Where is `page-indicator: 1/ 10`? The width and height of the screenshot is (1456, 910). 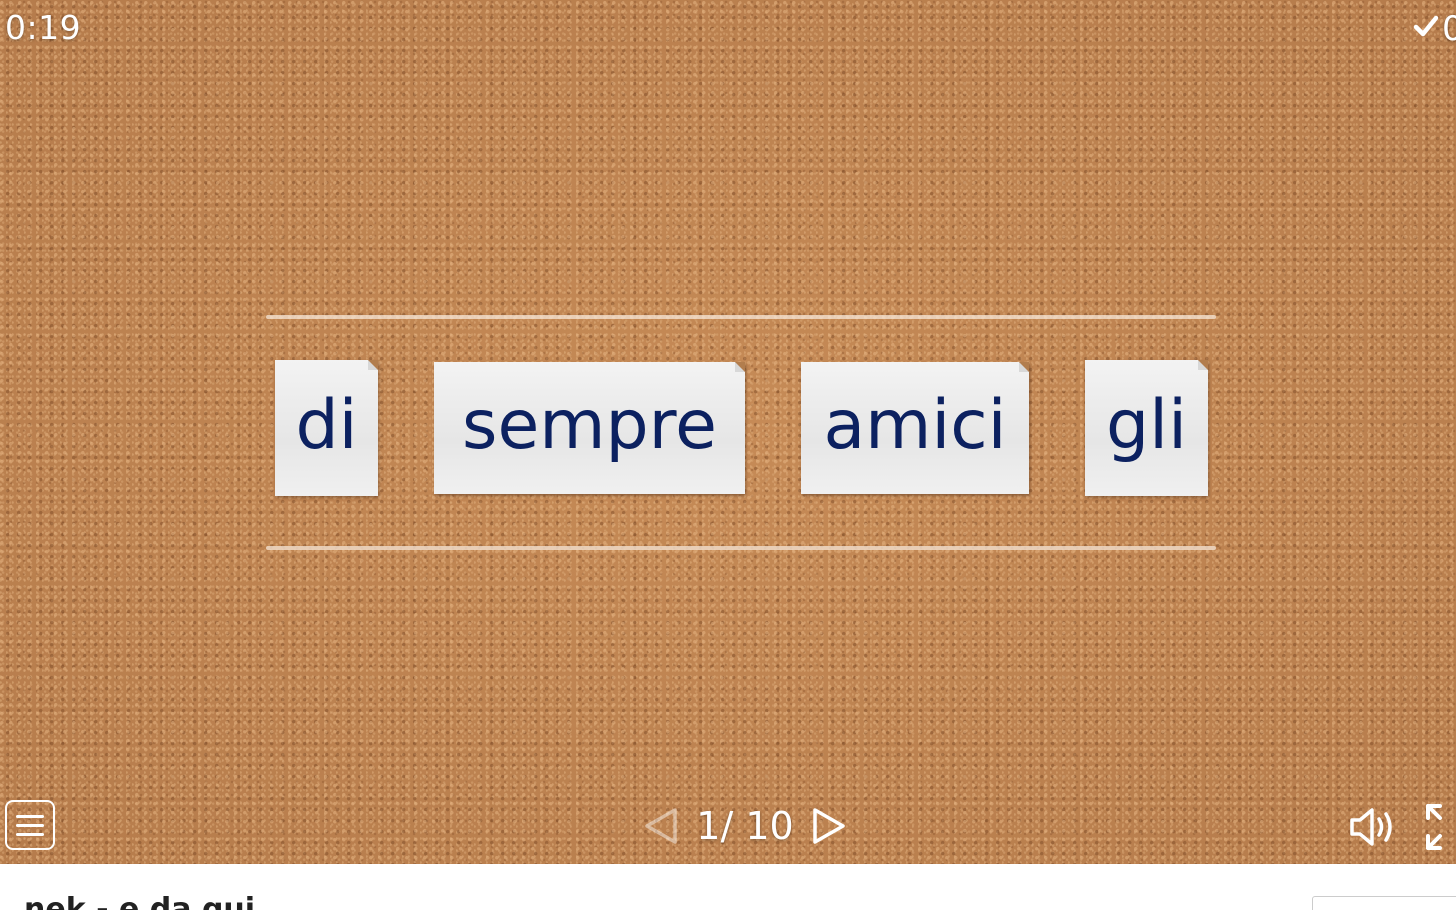
page-indicator: 1/ 10 is located at coordinates (745, 826).